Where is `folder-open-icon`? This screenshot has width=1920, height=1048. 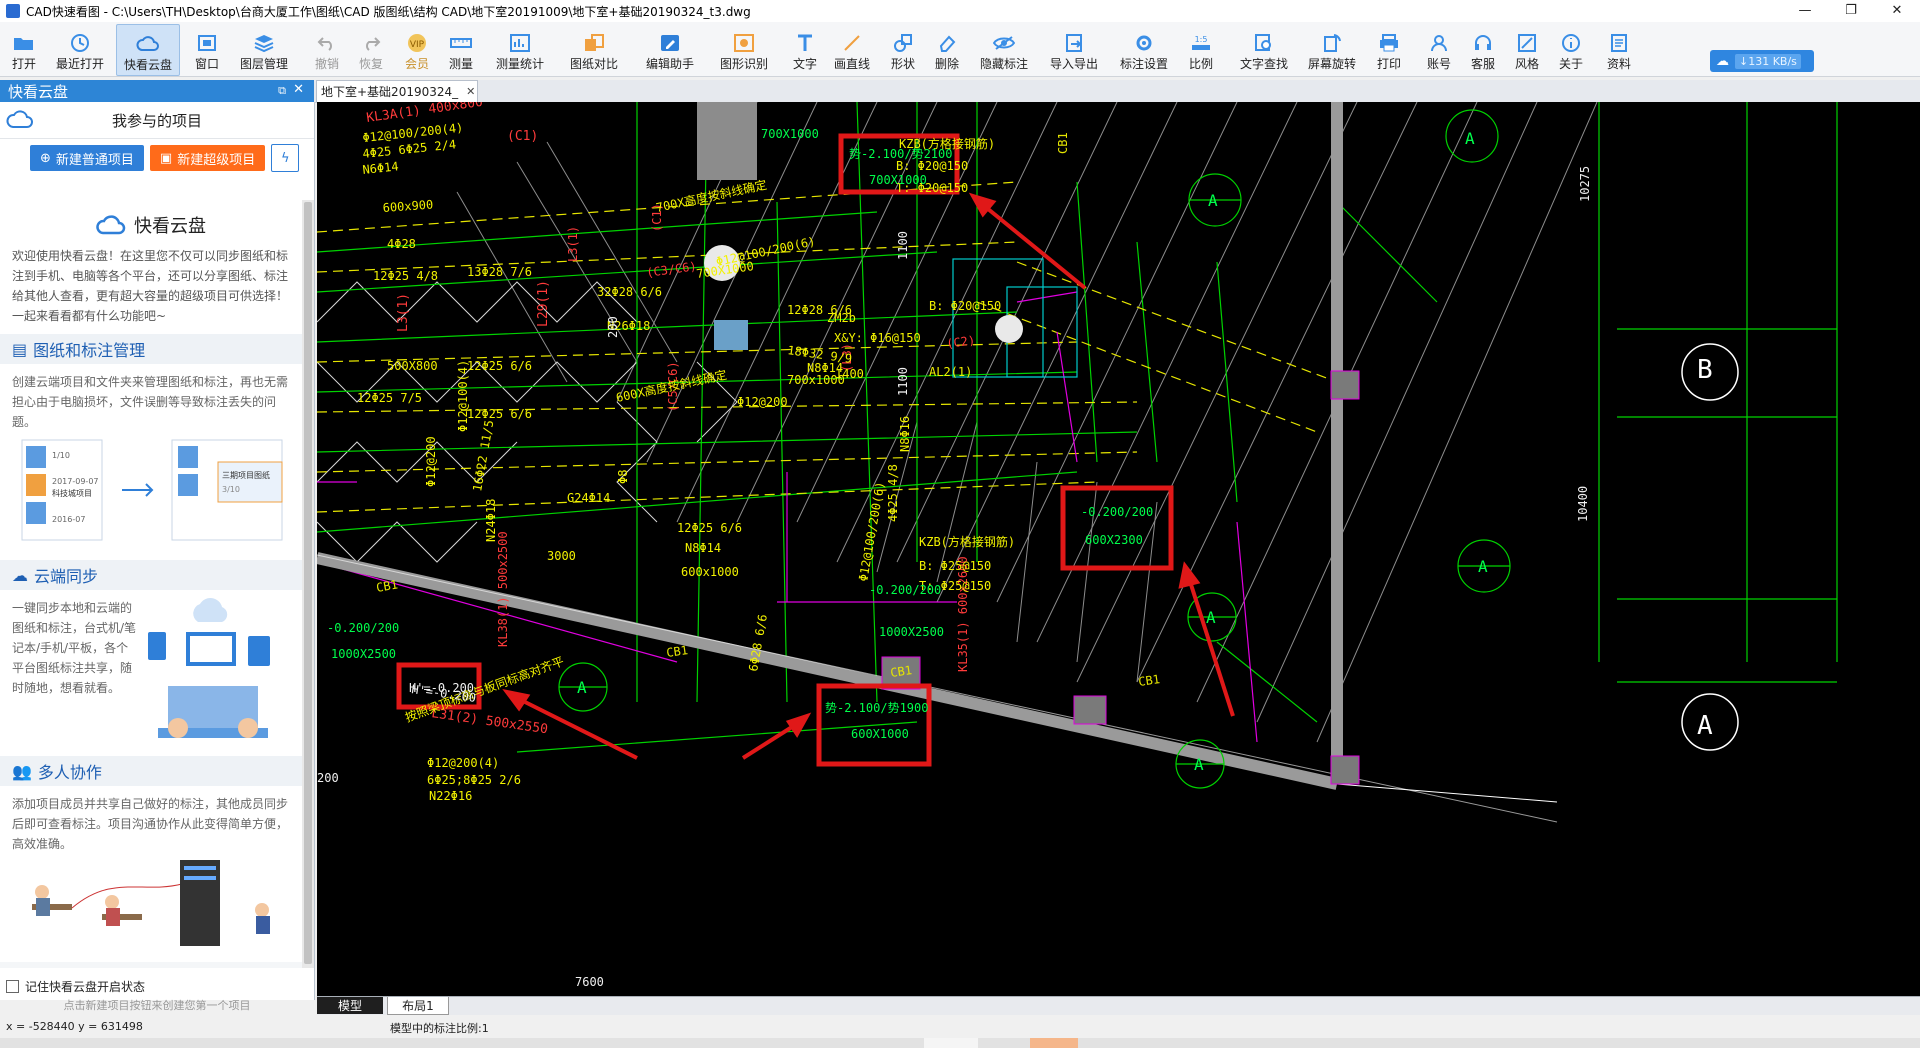 folder-open-icon is located at coordinates (24, 43).